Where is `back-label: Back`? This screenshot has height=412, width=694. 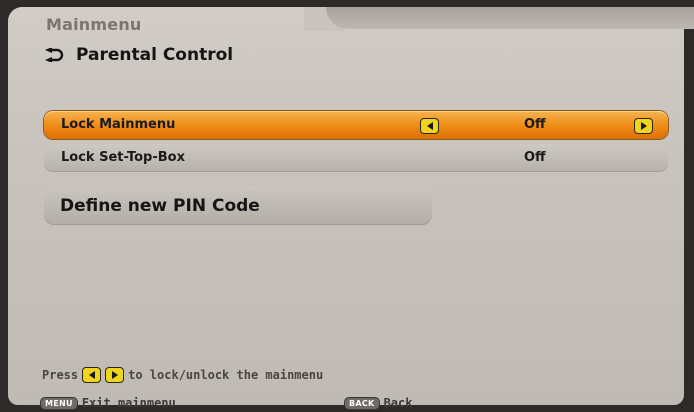 back-label: Back is located at coordinates (398, 403).